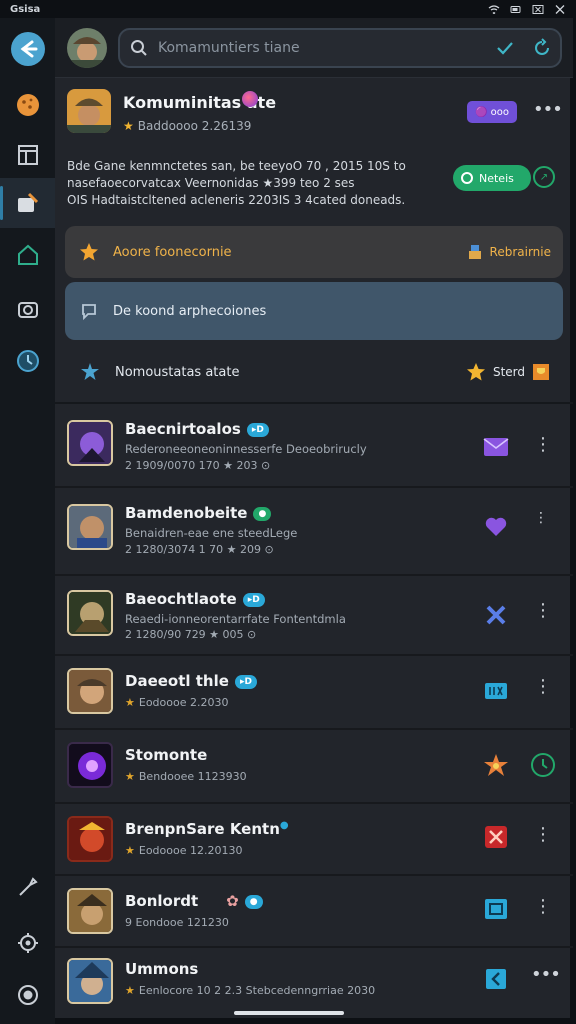 The width and height of the screenshot is (576, 1024). Describe the element at coordinates (177, 702) in the screenshot. I see `game-stats: ★ Eodoooe 2.2030` at that location.